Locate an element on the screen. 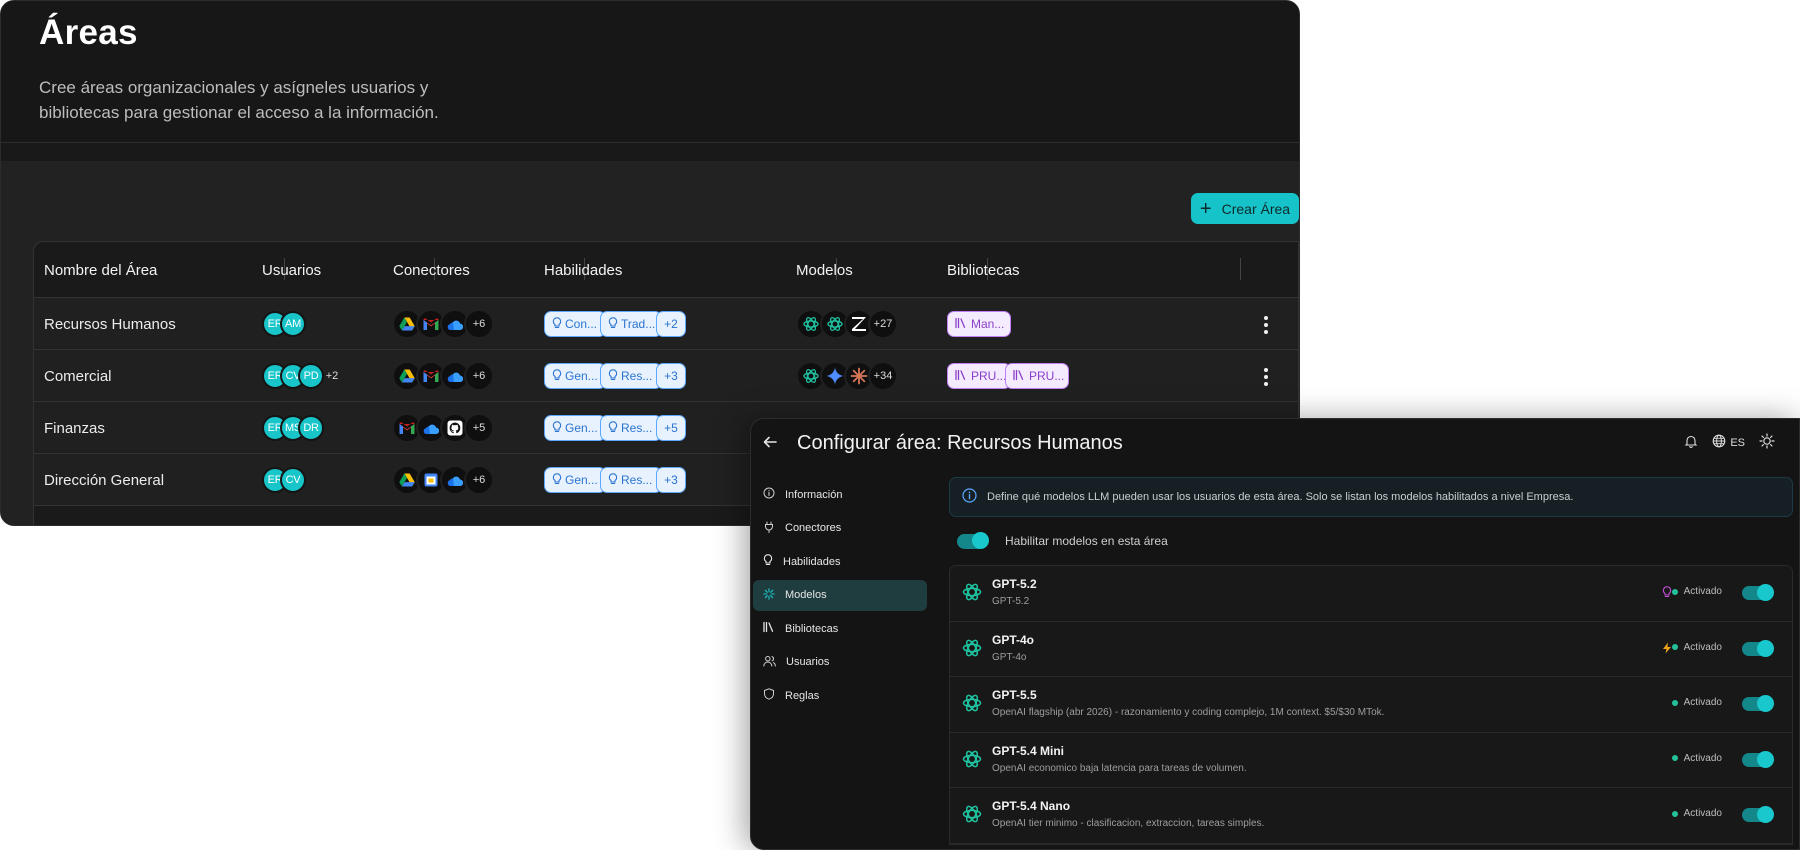  nav-item-reglas: Reglas is located at coordinates (840, 695).